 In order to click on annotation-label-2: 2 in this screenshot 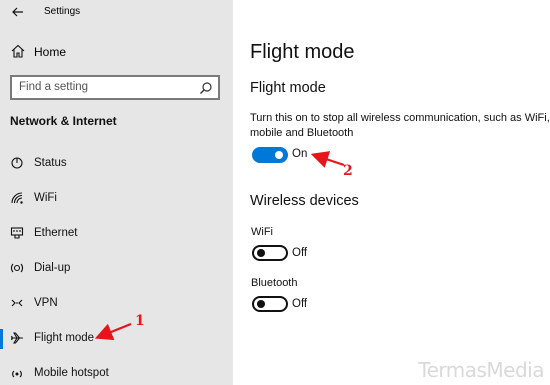, I will do `click(348, 171)`.